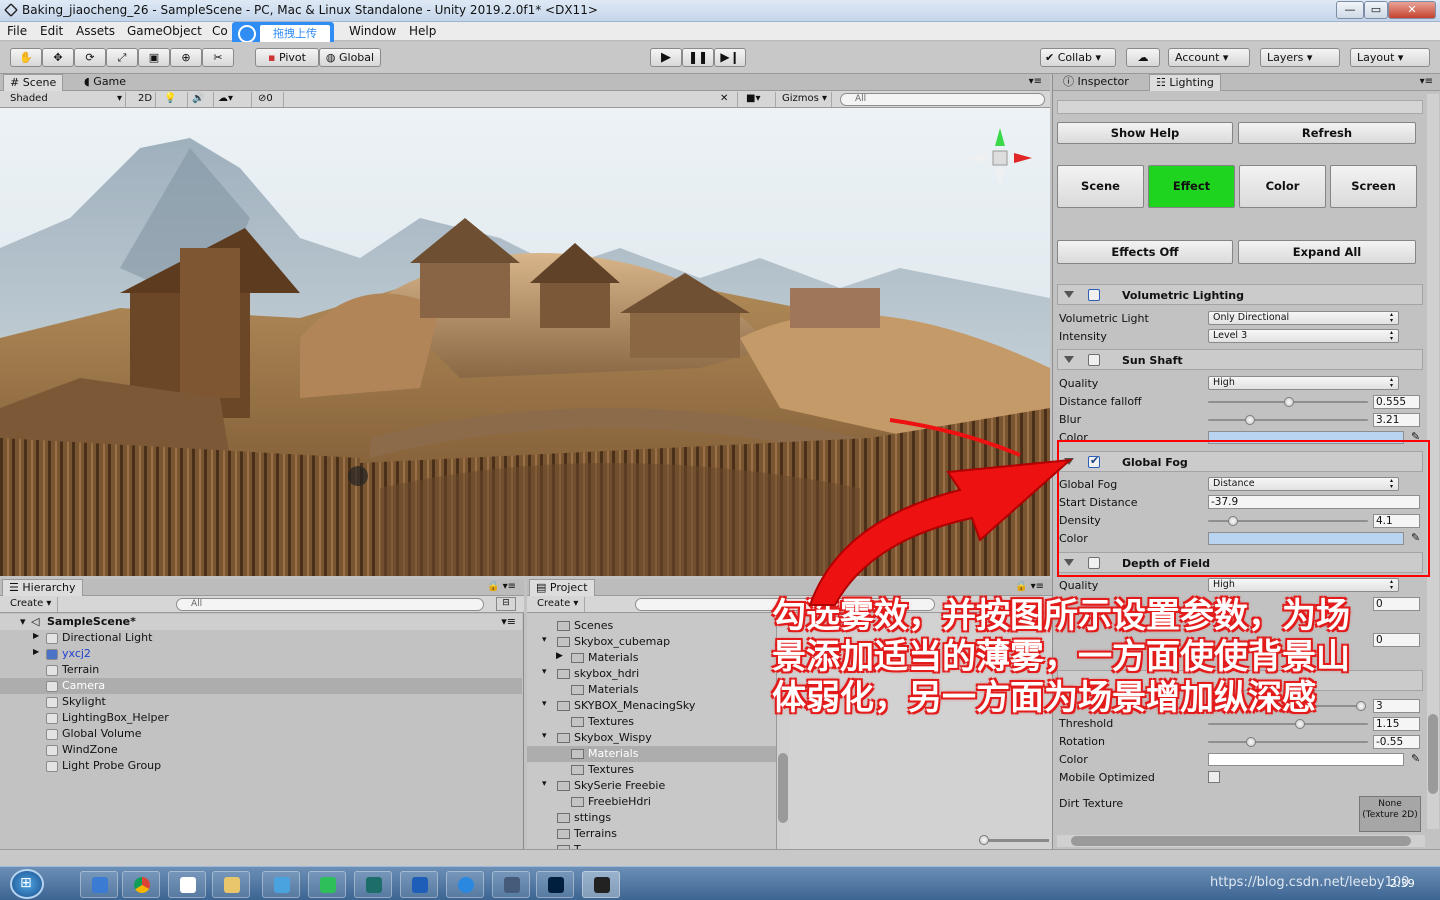 Image resolution: width=1440 pixels, height=900 pixels. Describe the element at coordinates (233, 99) in the screenshot. I see `effects-toggle-icon: ☁▾` at that location.